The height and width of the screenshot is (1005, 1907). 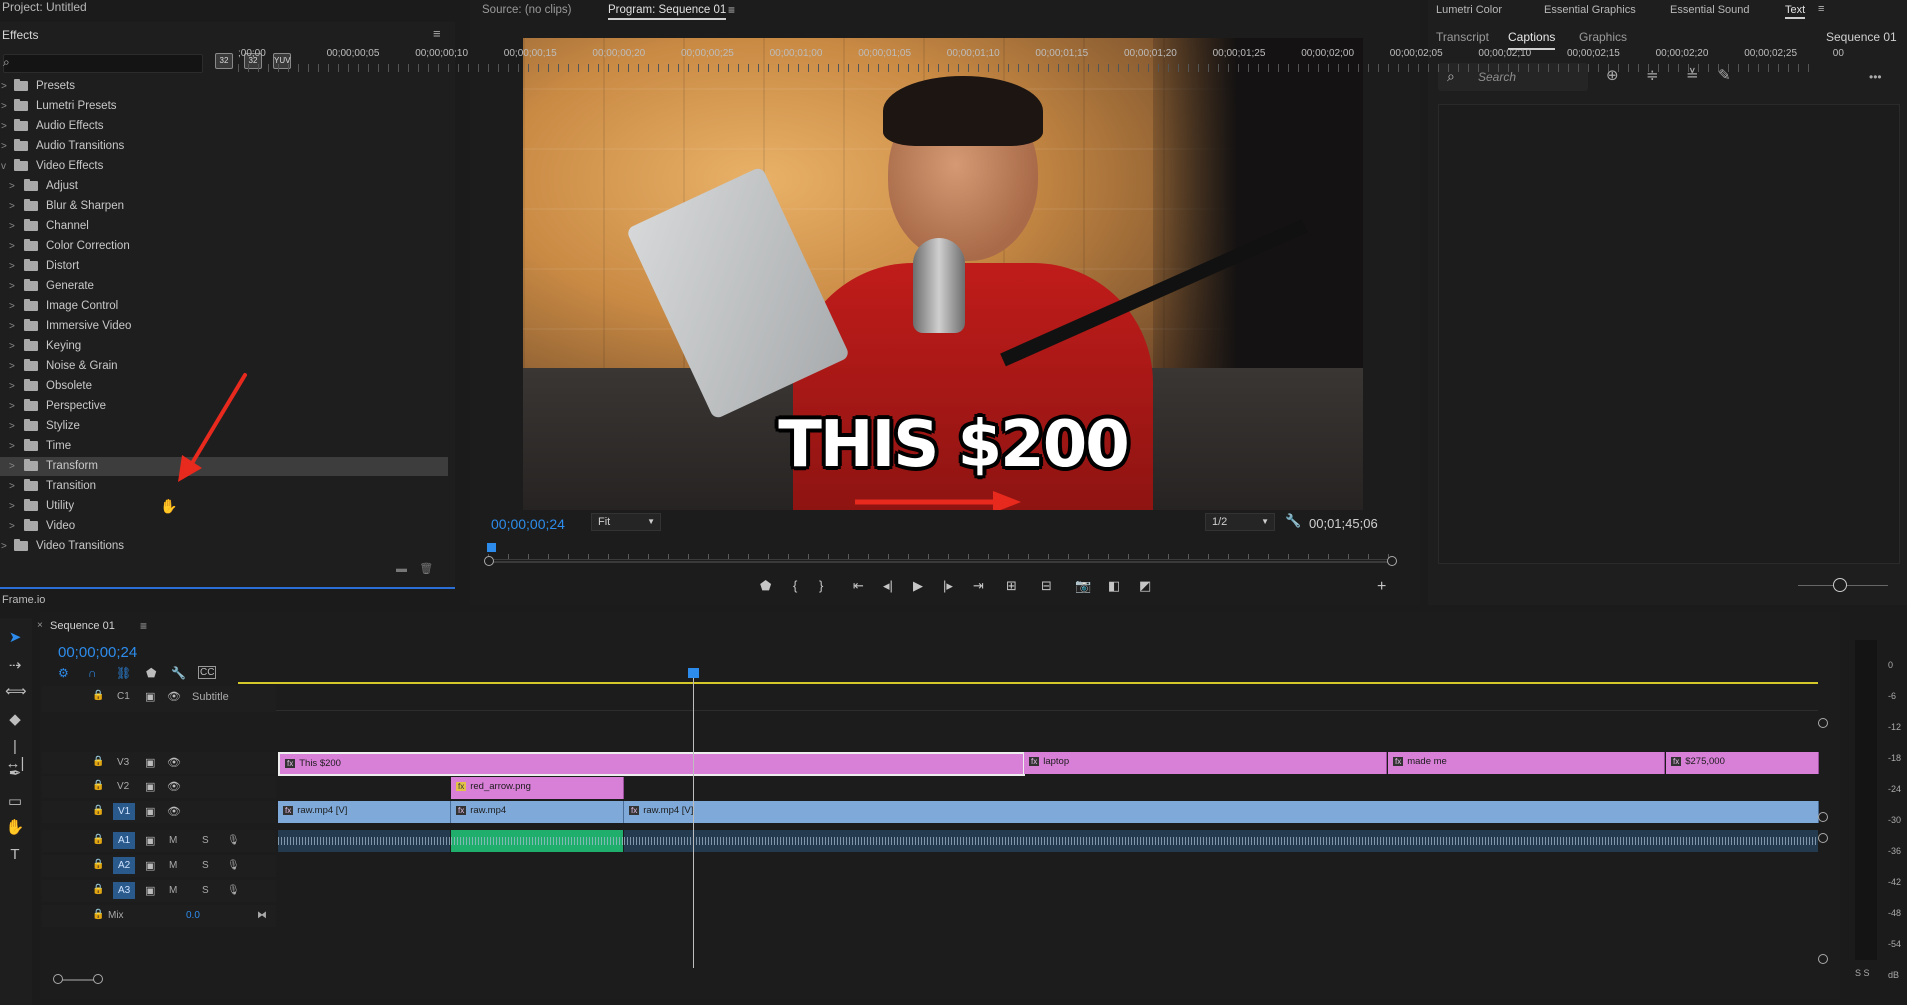 What do you see at coordinates (15, 801) in the screenshot?
I see `rectangle-tool-icon: ▭` at bounding box center [15, 801].